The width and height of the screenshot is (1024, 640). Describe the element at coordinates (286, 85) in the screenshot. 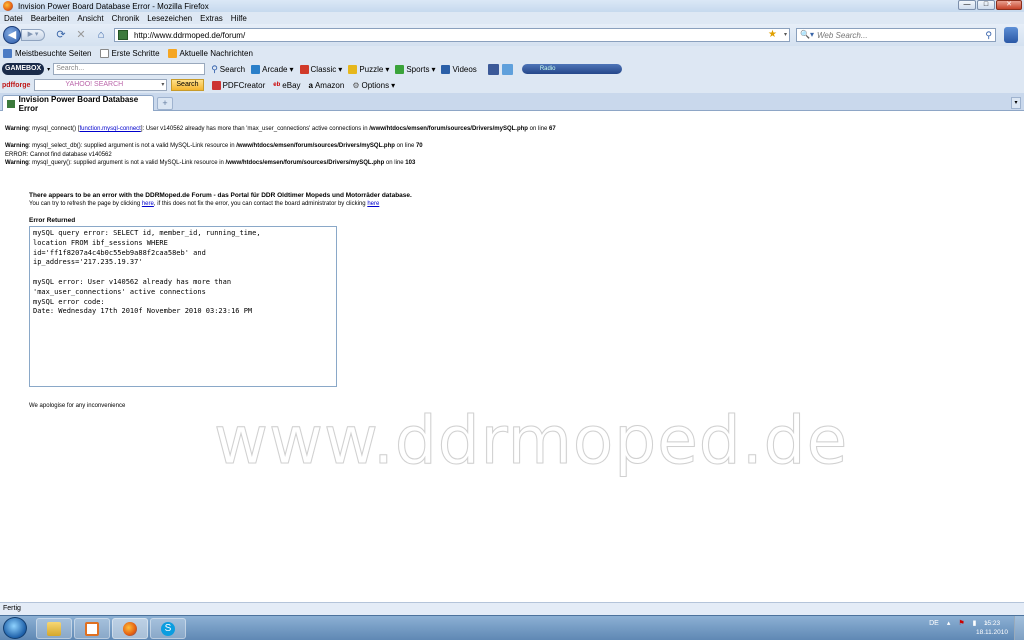

I see `ebay-button: eb eBay` at that location.